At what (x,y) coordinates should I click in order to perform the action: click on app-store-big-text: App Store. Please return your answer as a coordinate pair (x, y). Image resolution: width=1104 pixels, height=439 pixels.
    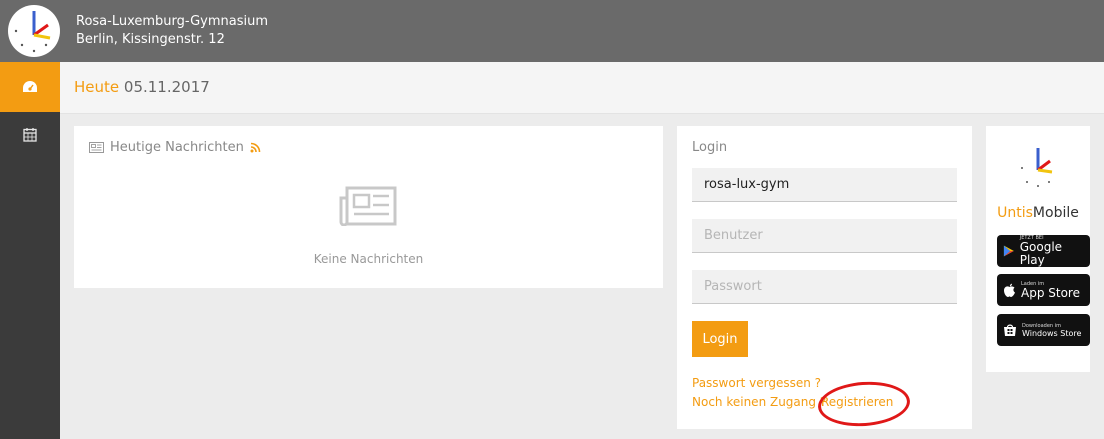
    Looking at the image, I should click on (1050, 292).